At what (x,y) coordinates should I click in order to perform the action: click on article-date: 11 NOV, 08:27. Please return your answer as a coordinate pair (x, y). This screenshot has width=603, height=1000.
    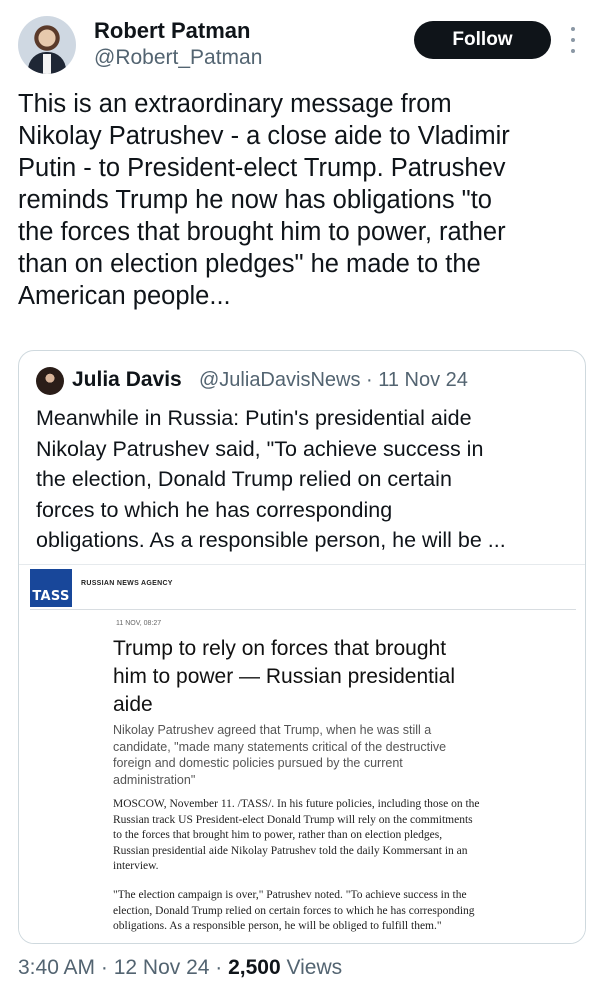
    Looking at the image, I should click on (139, 623).